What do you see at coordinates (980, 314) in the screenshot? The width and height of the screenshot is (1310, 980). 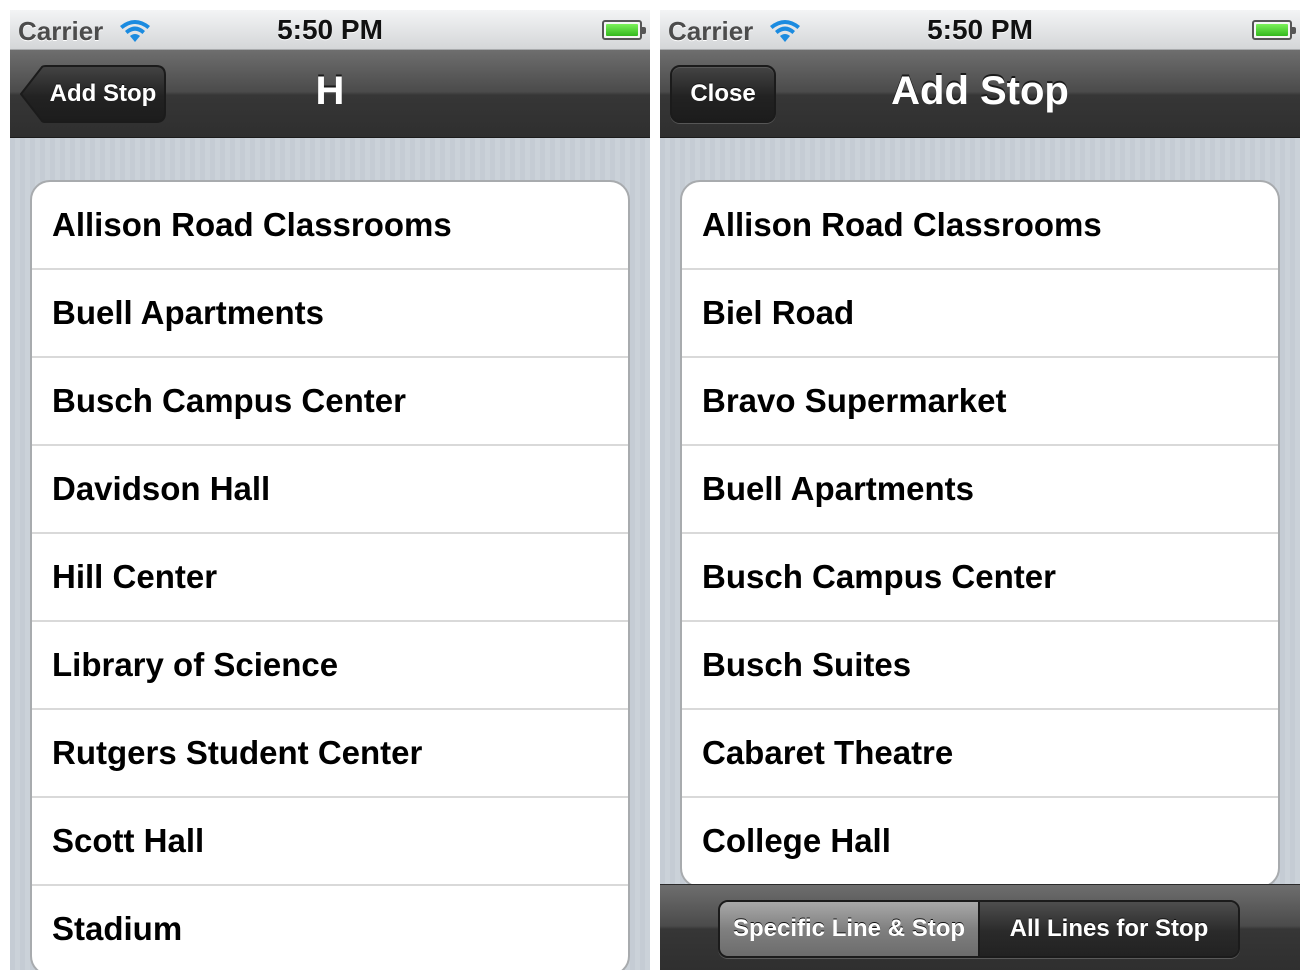 I see `stop-row: Biel Road` at bounding box center [980, 314].